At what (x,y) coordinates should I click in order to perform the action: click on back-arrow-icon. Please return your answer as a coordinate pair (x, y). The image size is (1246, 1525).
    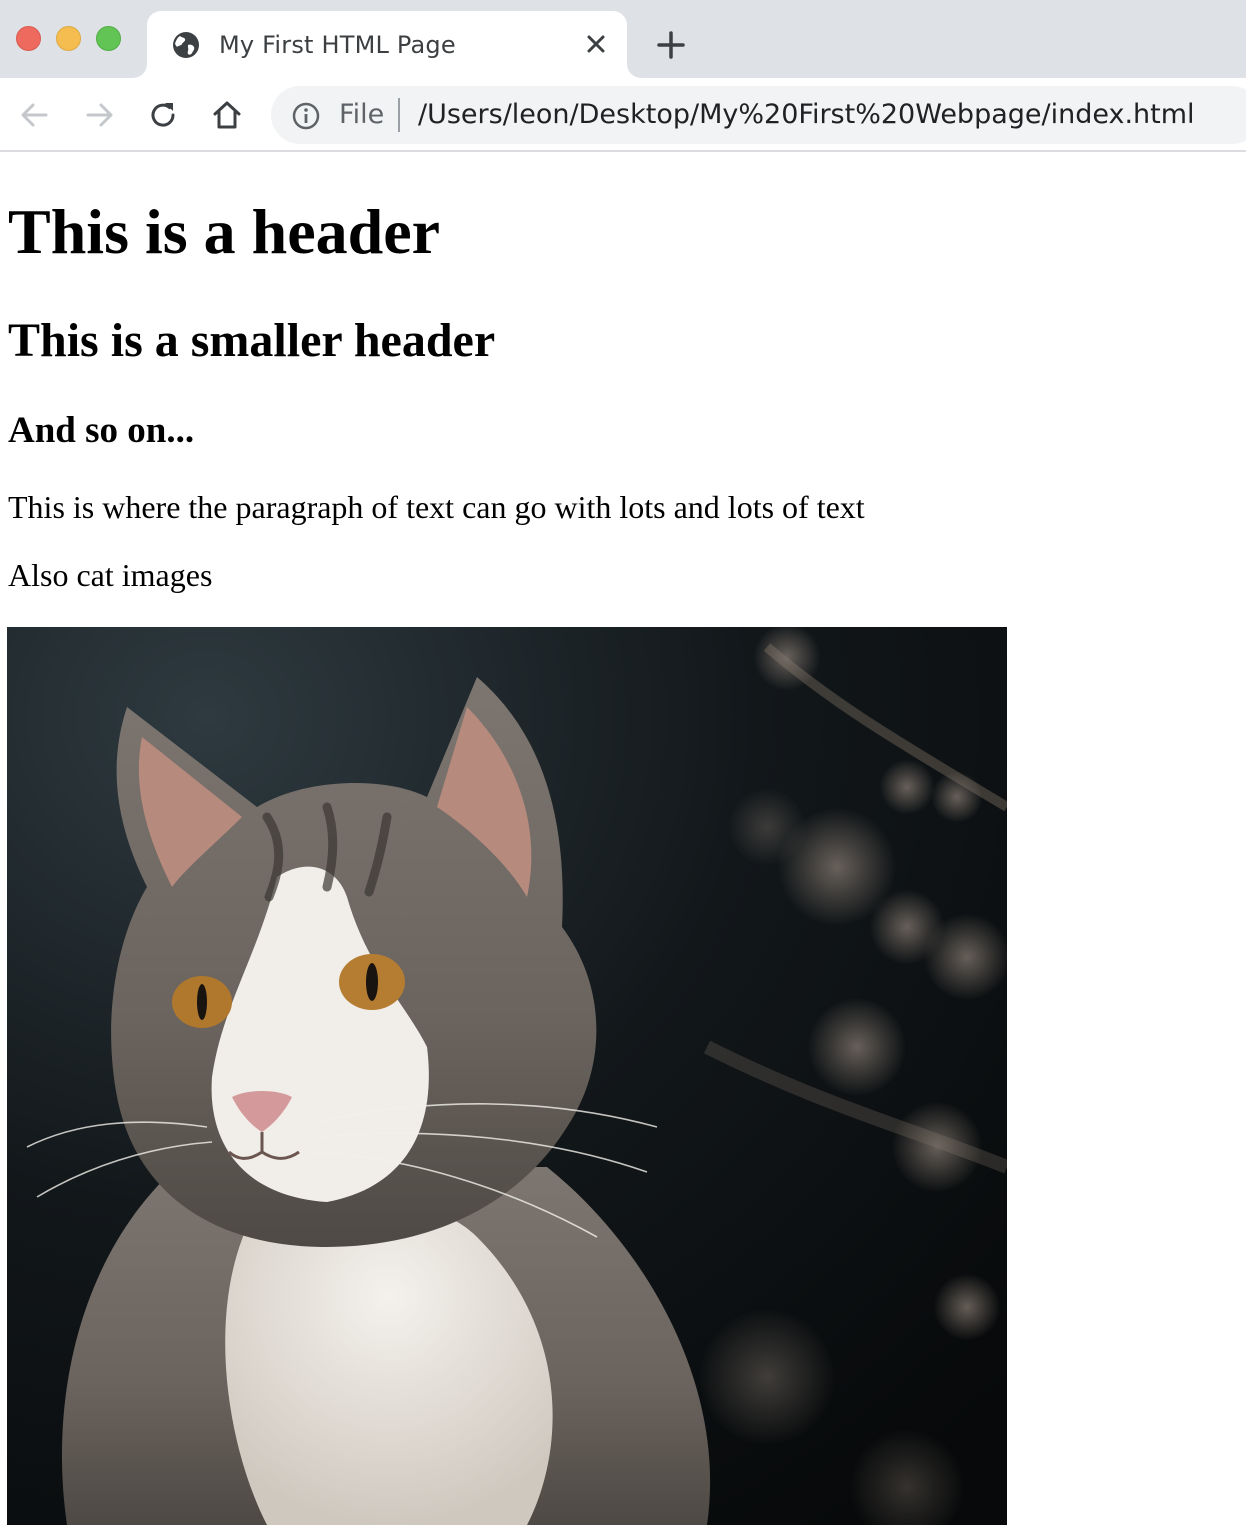
    Looking at the image, I should click on (35, 115).